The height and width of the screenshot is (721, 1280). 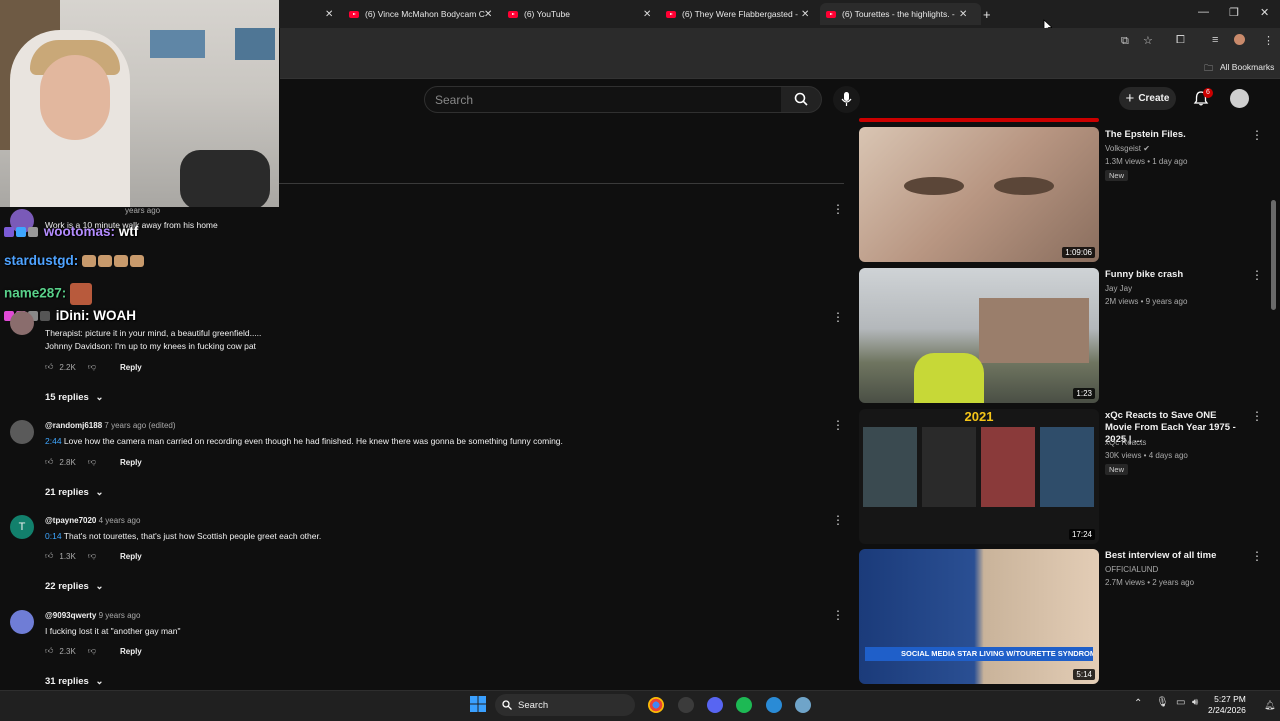 What do you see at coordinates (1247, 67) in the screenshot?
I see `all-bookmarks-link: All Bookmarks` at bounding box center [1247, 67].